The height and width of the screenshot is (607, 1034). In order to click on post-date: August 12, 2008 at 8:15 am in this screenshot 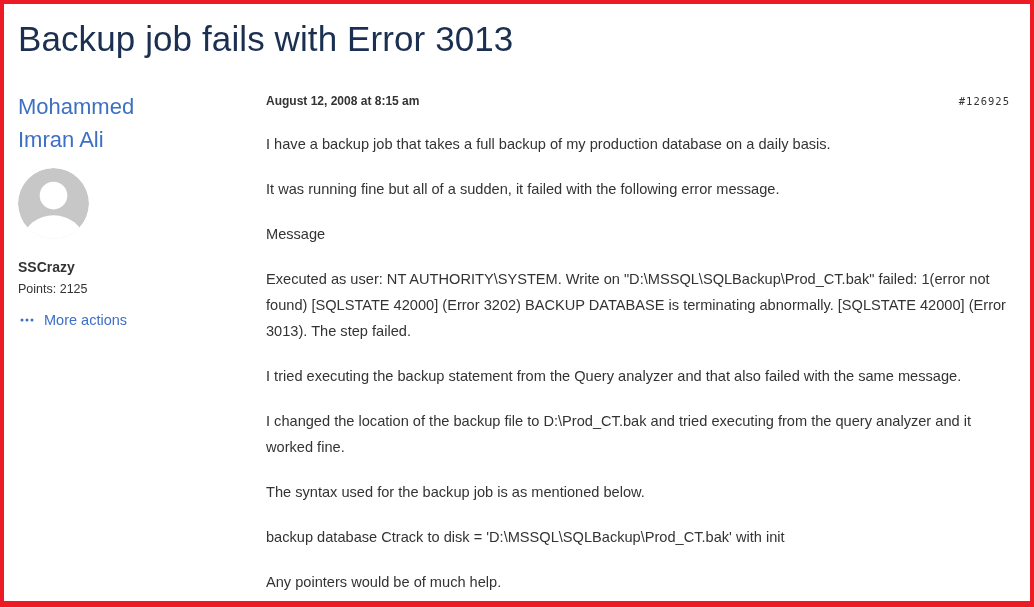, I will do `click(343, 101)`.